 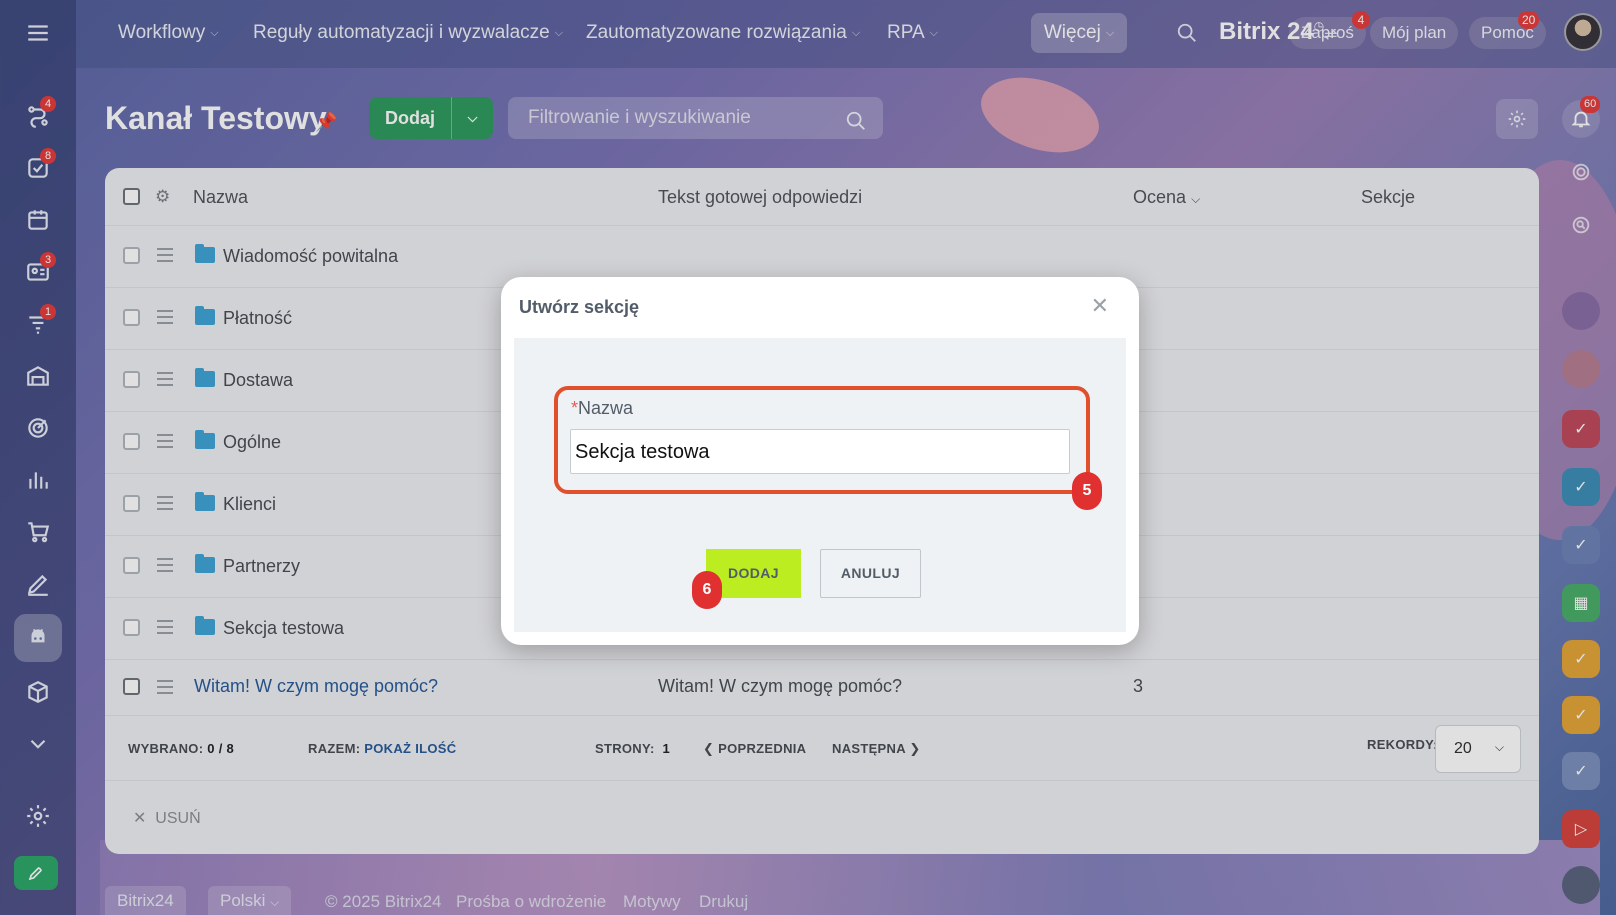 I want to click on dialog-cancel-button: ANULUJ, so click(x=870, y=573).